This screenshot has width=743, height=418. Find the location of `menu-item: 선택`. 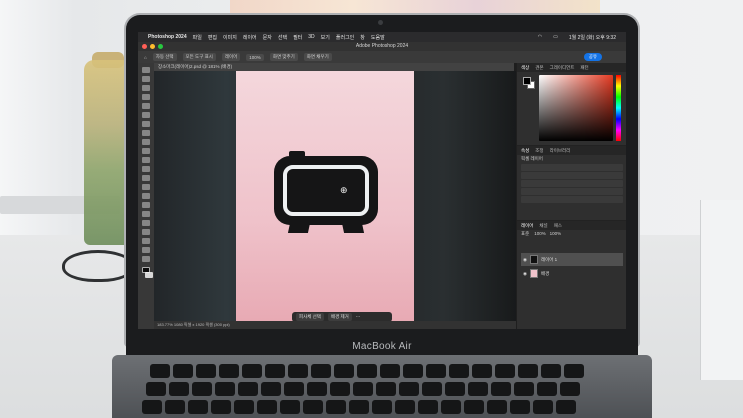

menu-item: 선택 is located at coordinates (282, 37).